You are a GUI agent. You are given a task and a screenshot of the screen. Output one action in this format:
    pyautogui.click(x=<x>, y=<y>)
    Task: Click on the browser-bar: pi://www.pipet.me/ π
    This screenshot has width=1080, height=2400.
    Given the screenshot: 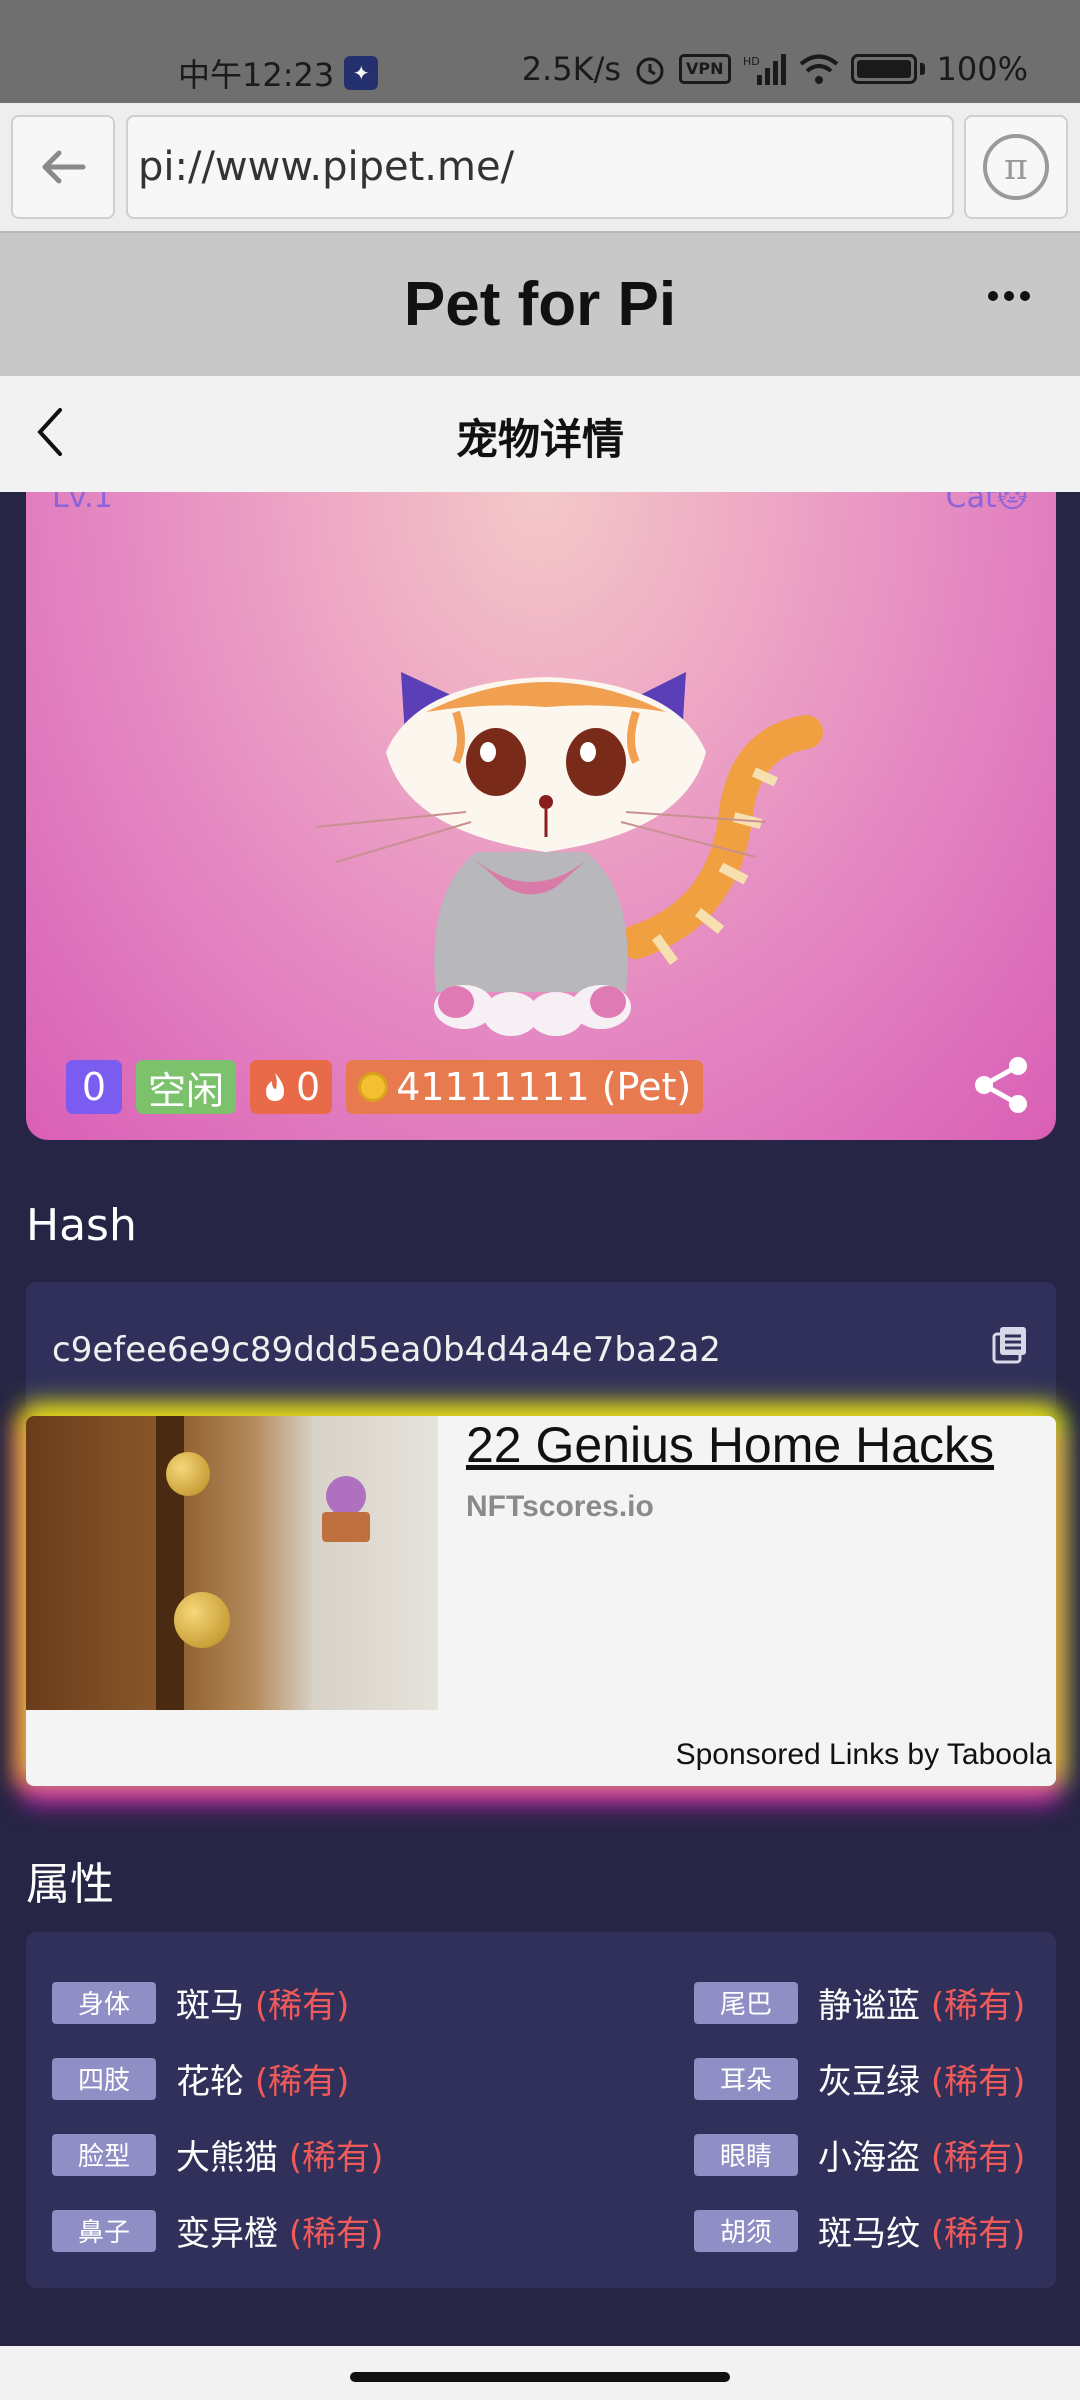 What is the action you would take?
    pyautogui.click(x=540, y=167)
    